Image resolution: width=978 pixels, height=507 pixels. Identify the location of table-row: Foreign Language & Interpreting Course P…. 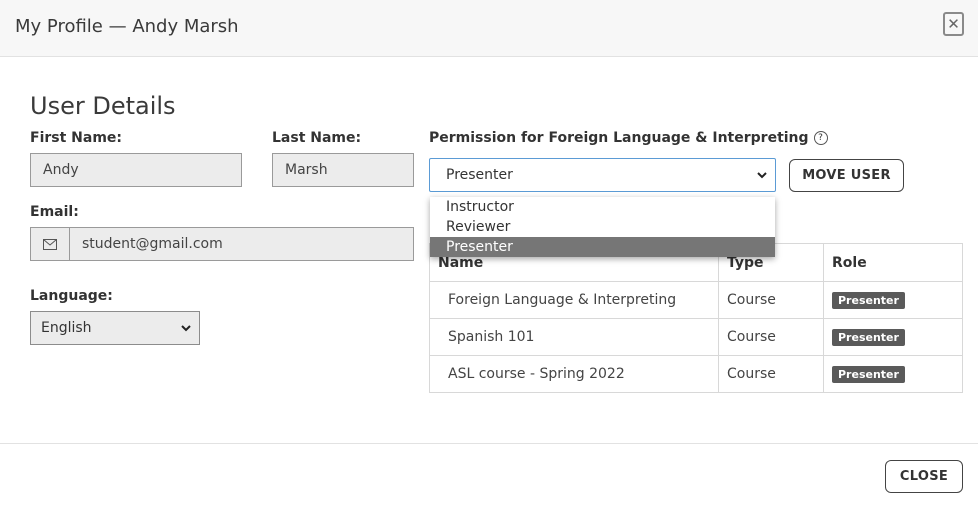
(696, 300).